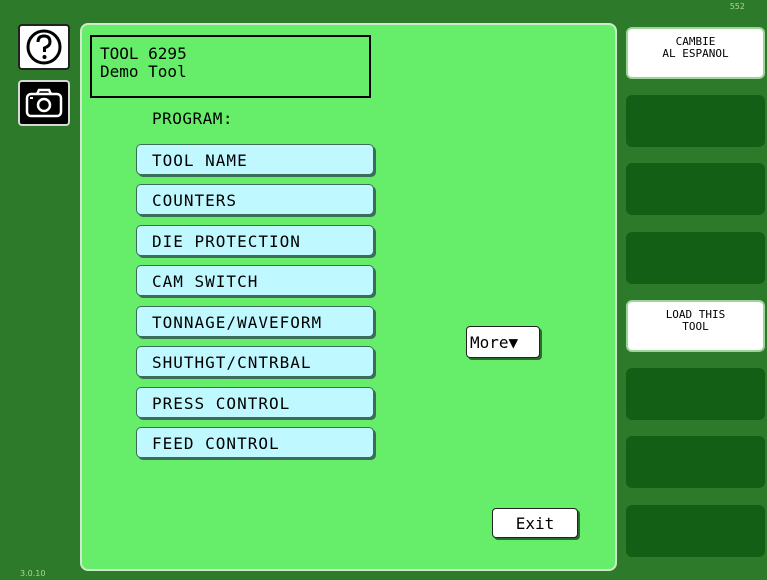 The width and height of the screenshot is (767, 580). I want to click on load-this-tool-button: LOAD THIS TOOL, so click(695, 326).